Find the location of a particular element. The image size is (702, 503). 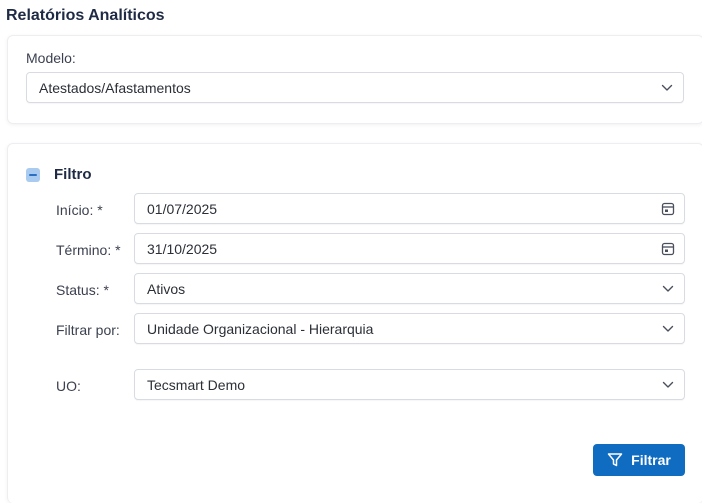

uo-value: Tecsmart Demo is located at coordinates (196, 384).